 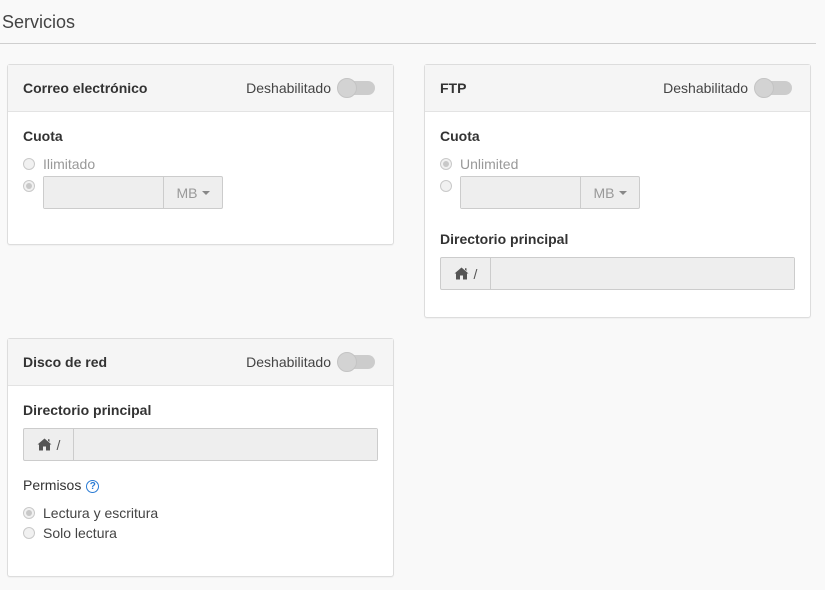 I want to click on ftp-home-prefix: /, so click(x=466, y=273).